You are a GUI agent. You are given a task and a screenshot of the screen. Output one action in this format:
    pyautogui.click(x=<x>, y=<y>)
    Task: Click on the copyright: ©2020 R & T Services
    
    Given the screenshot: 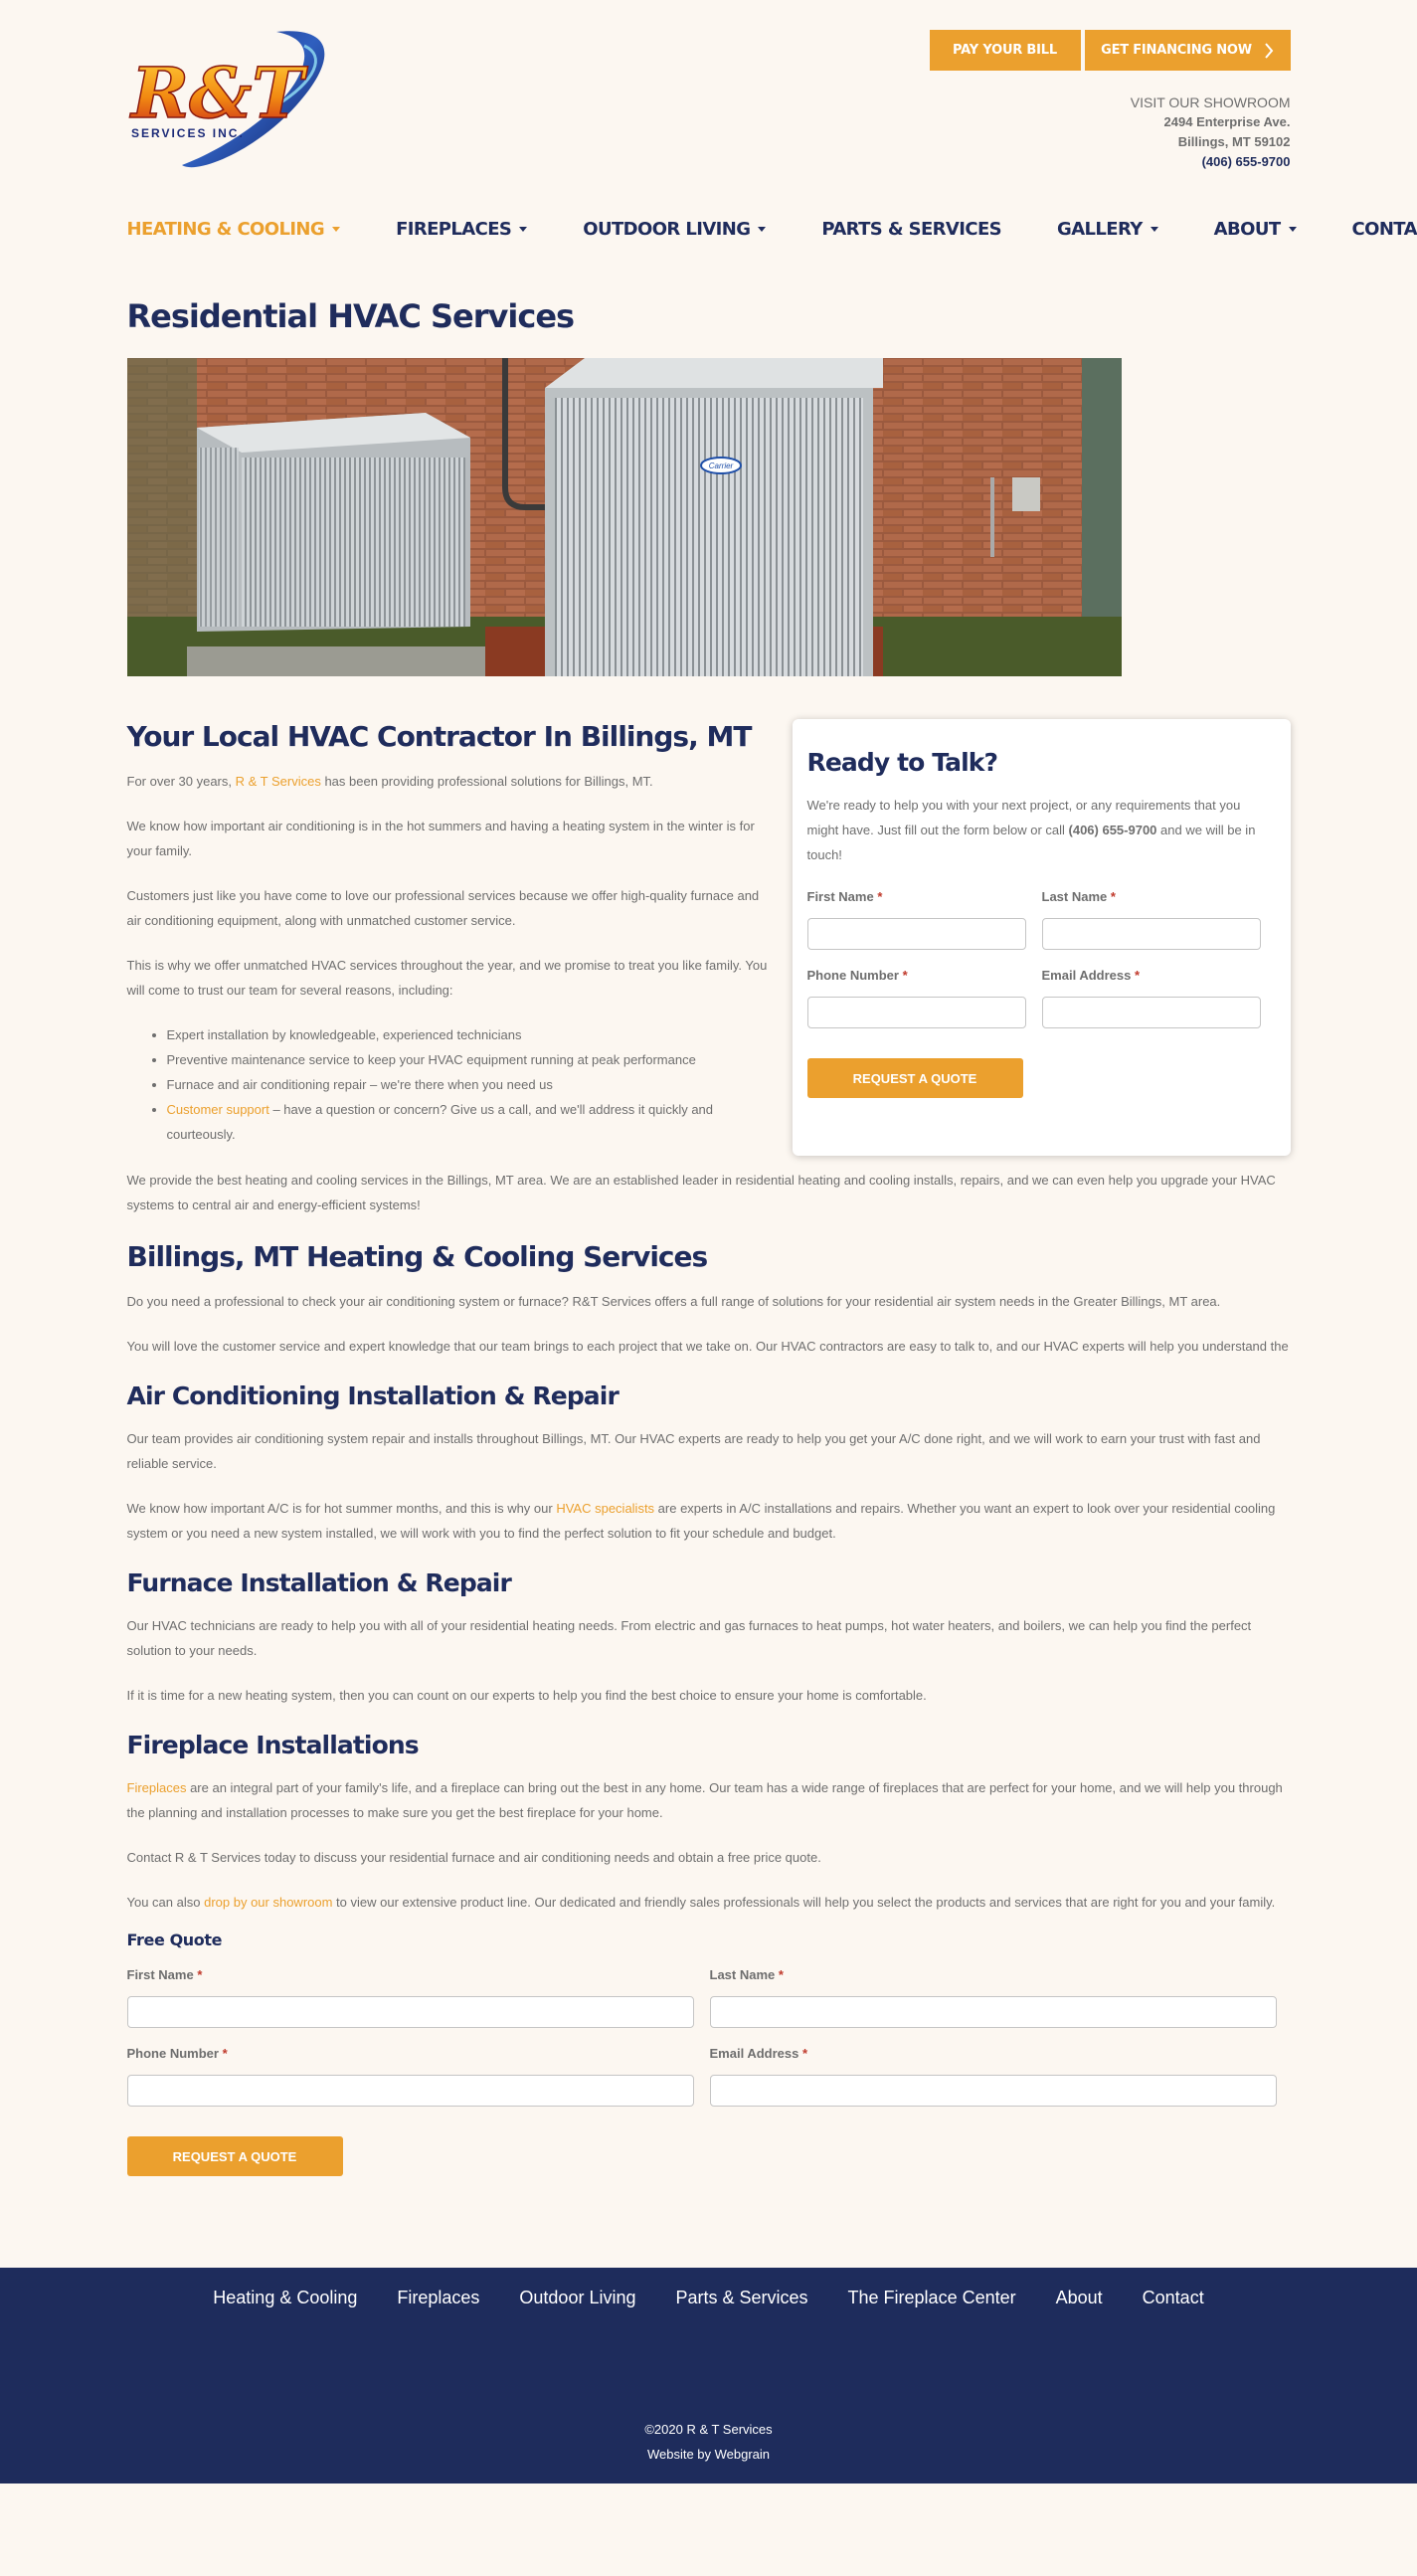 What is the action you would take?
    pyautogui.click(x=708, y=2429)
    